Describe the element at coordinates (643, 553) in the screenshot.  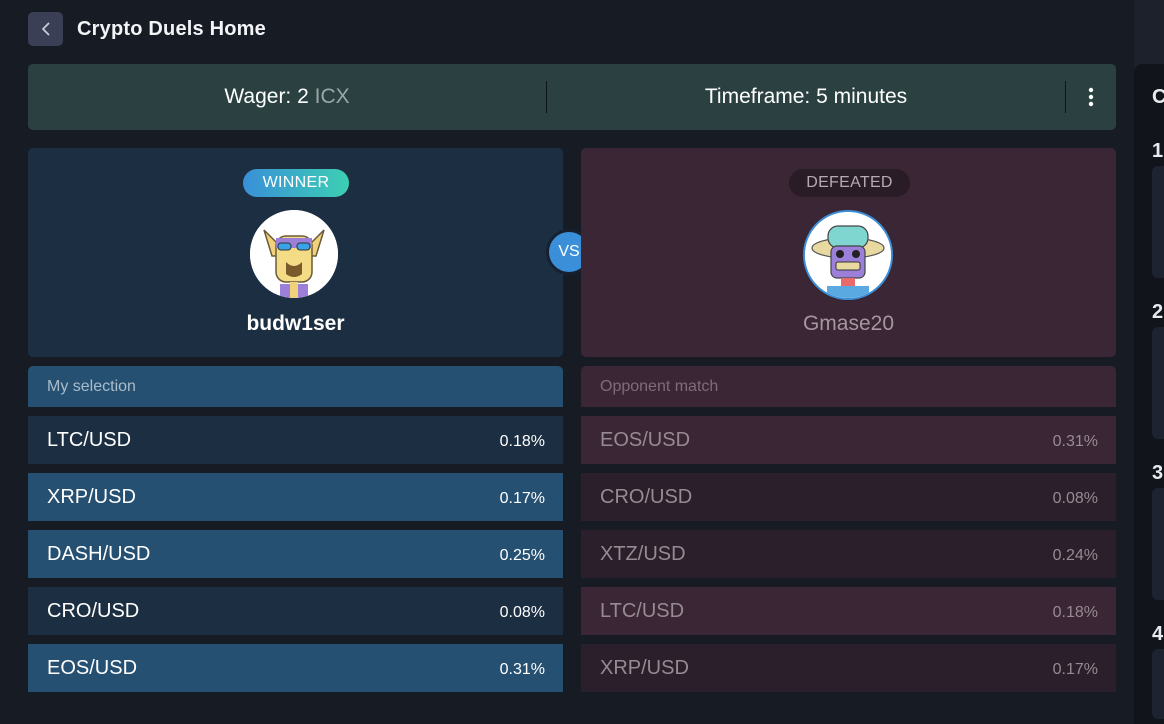
I see `pair-label: XTZ/USD` at that location.